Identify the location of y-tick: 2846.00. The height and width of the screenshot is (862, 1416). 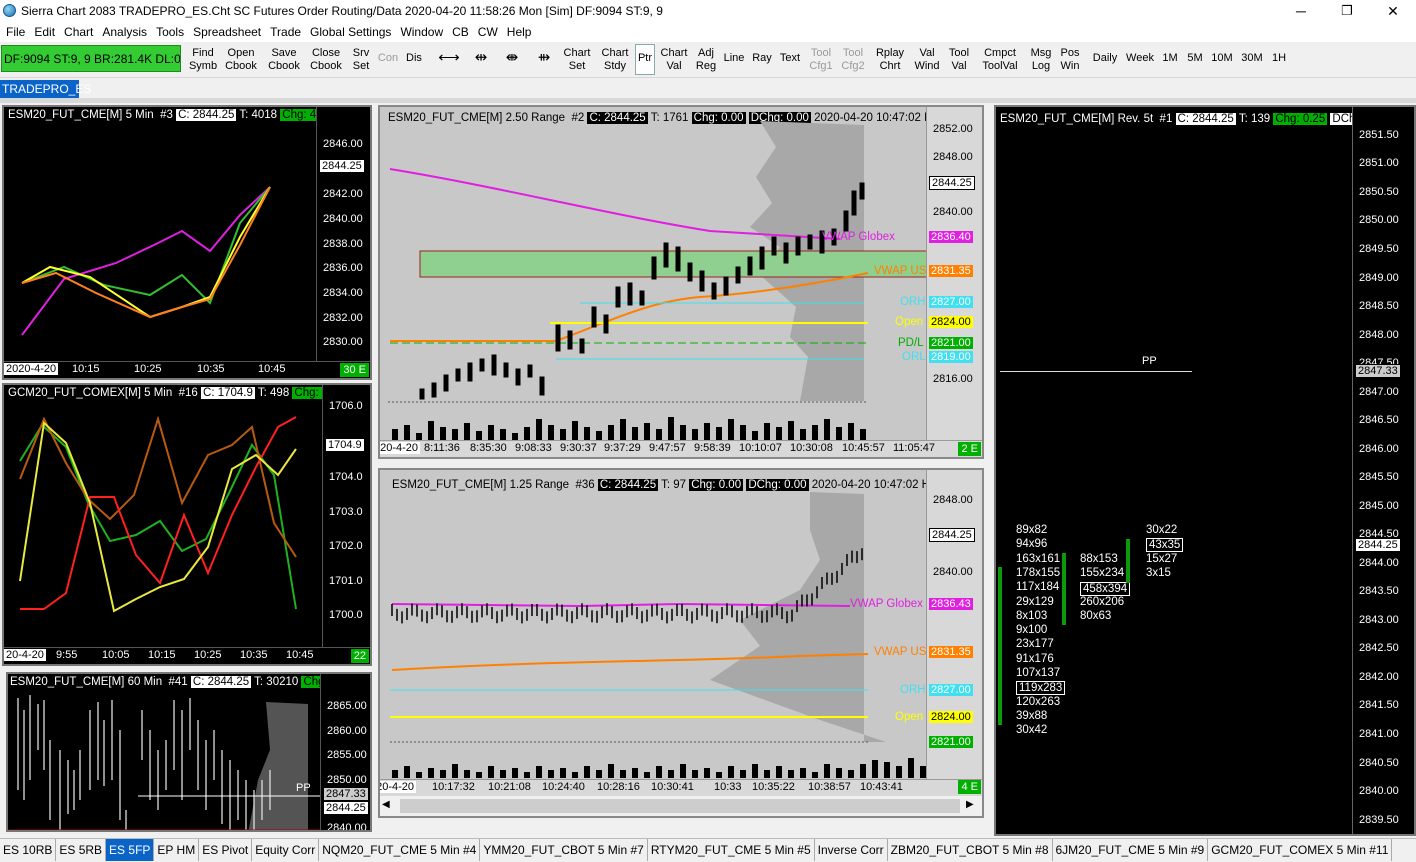
(343, 144).